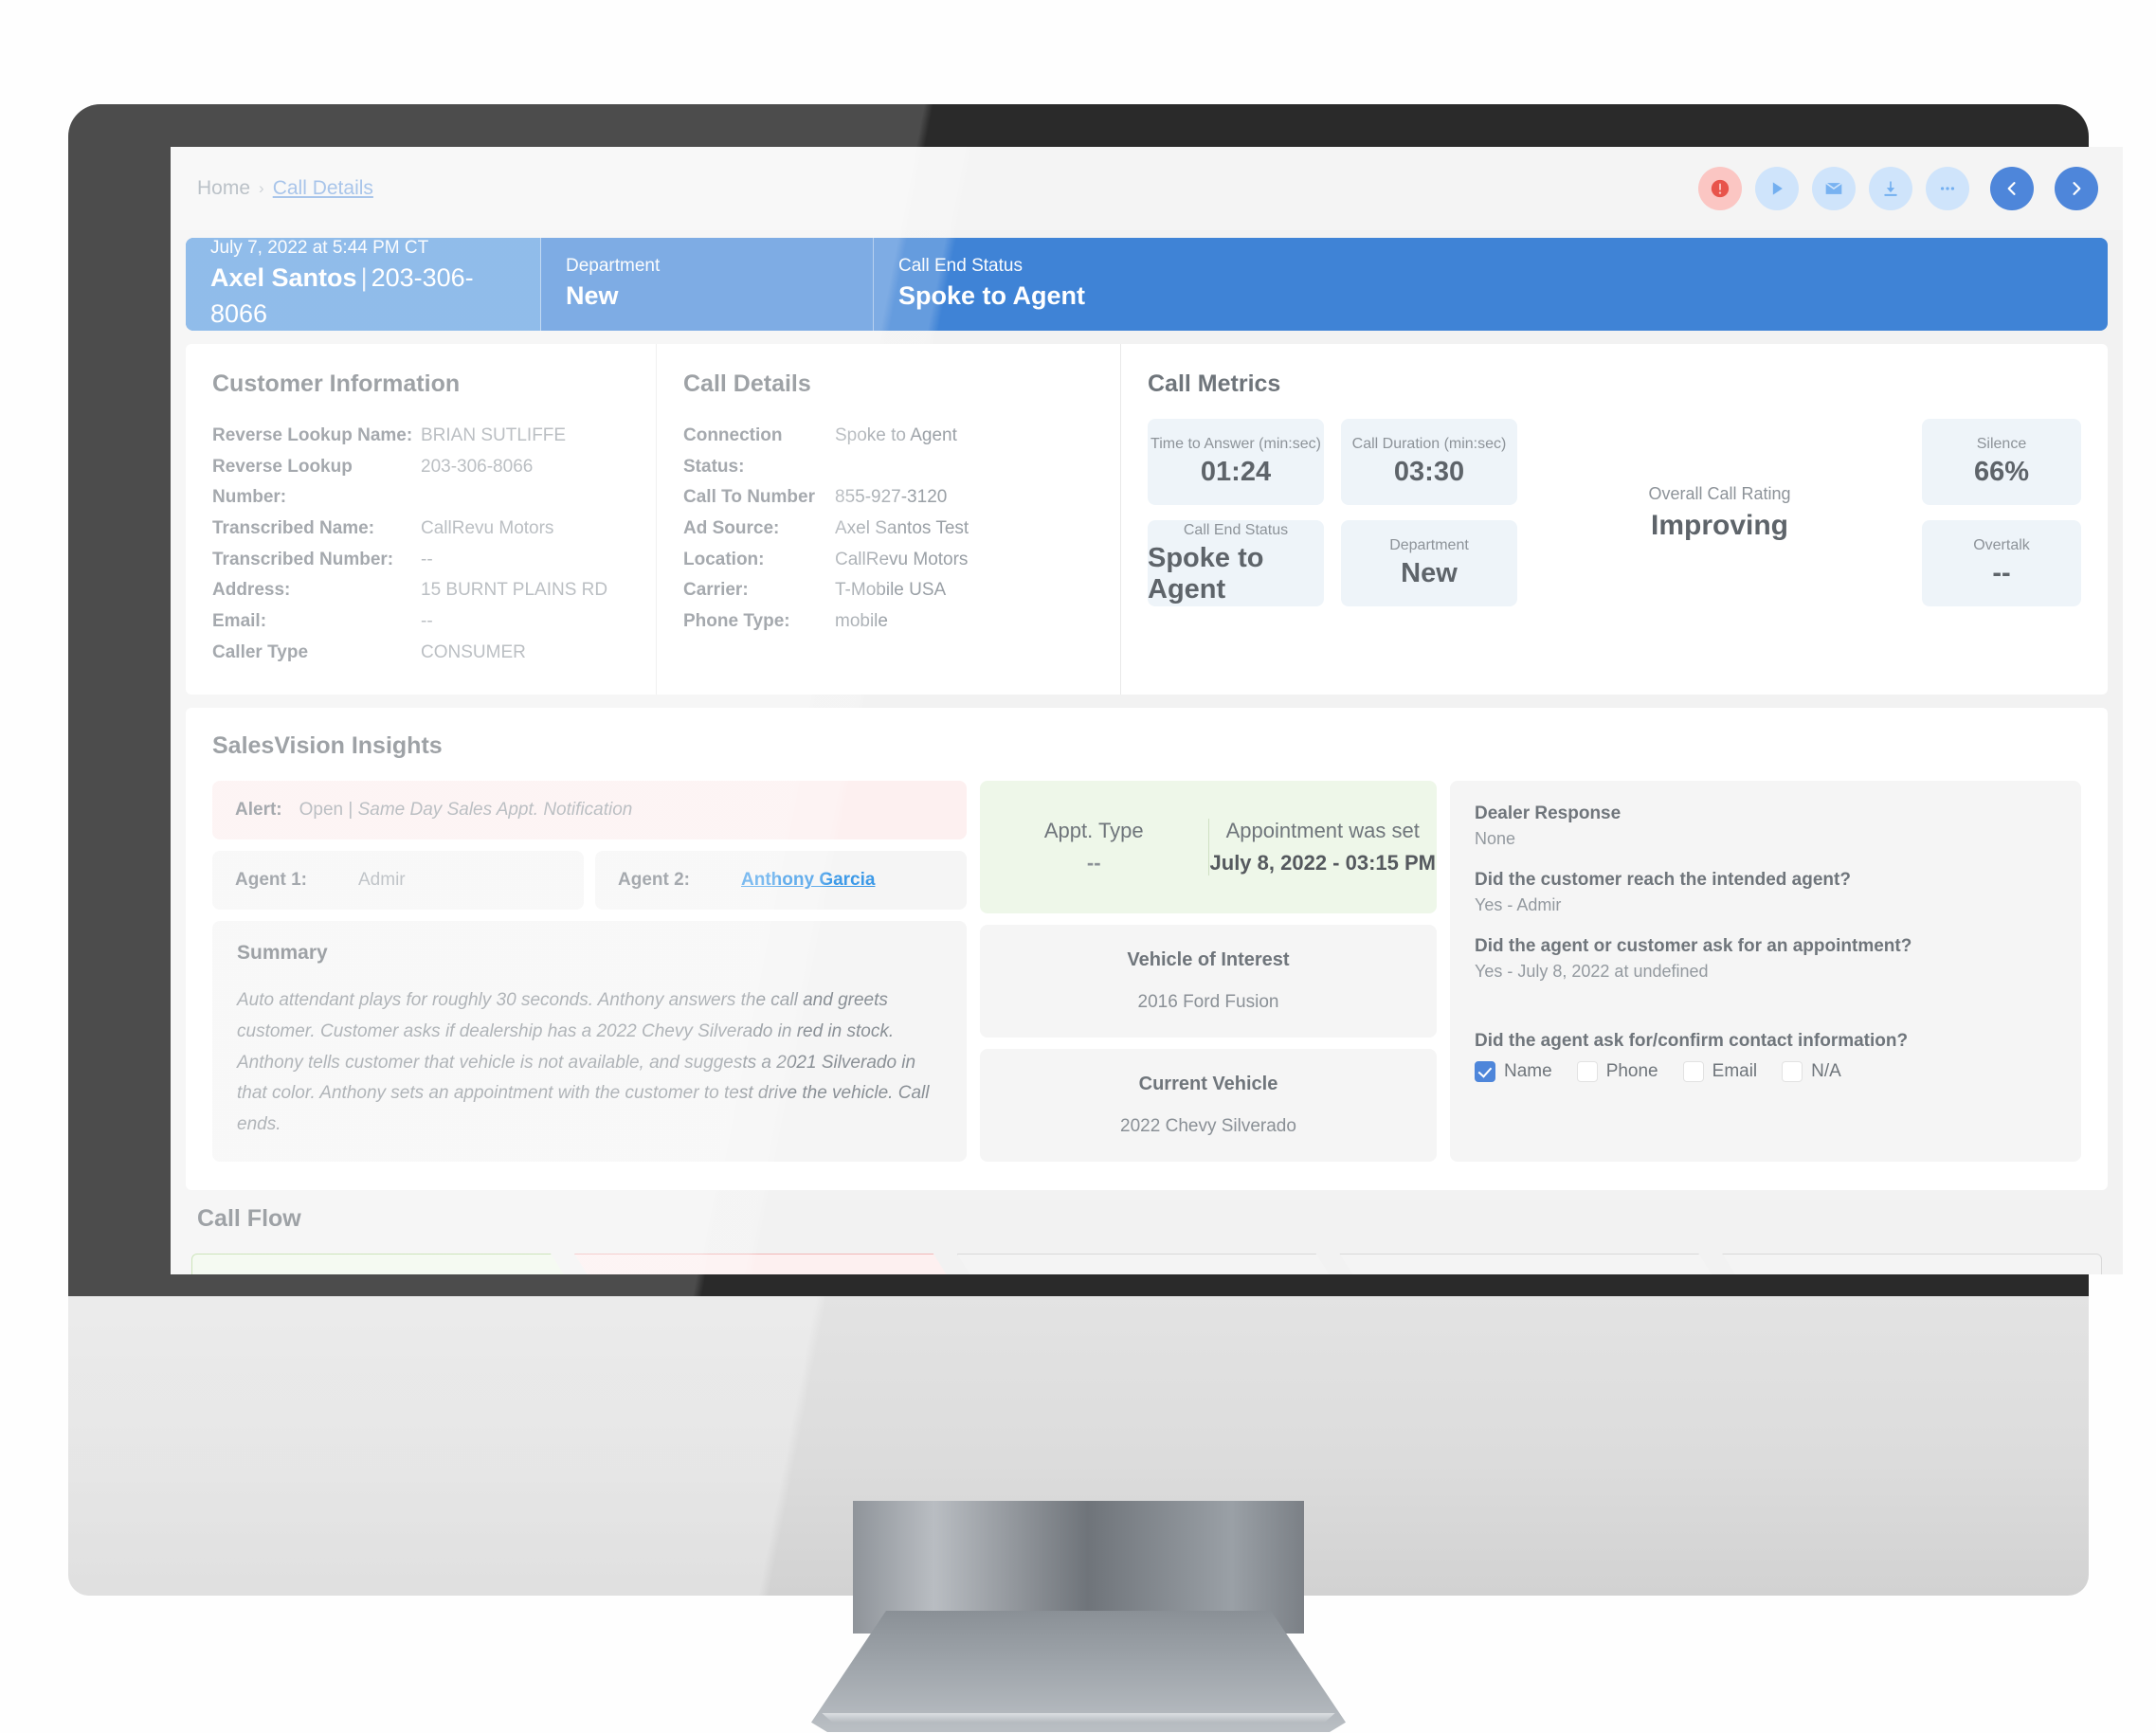 This screenshot has height=1733, width=2156. What do you see at coordinates (1236, 444) in the screenshot?
I see `metric-label: Time to Answer (min:sec)` at bounding box center [1236, 444].